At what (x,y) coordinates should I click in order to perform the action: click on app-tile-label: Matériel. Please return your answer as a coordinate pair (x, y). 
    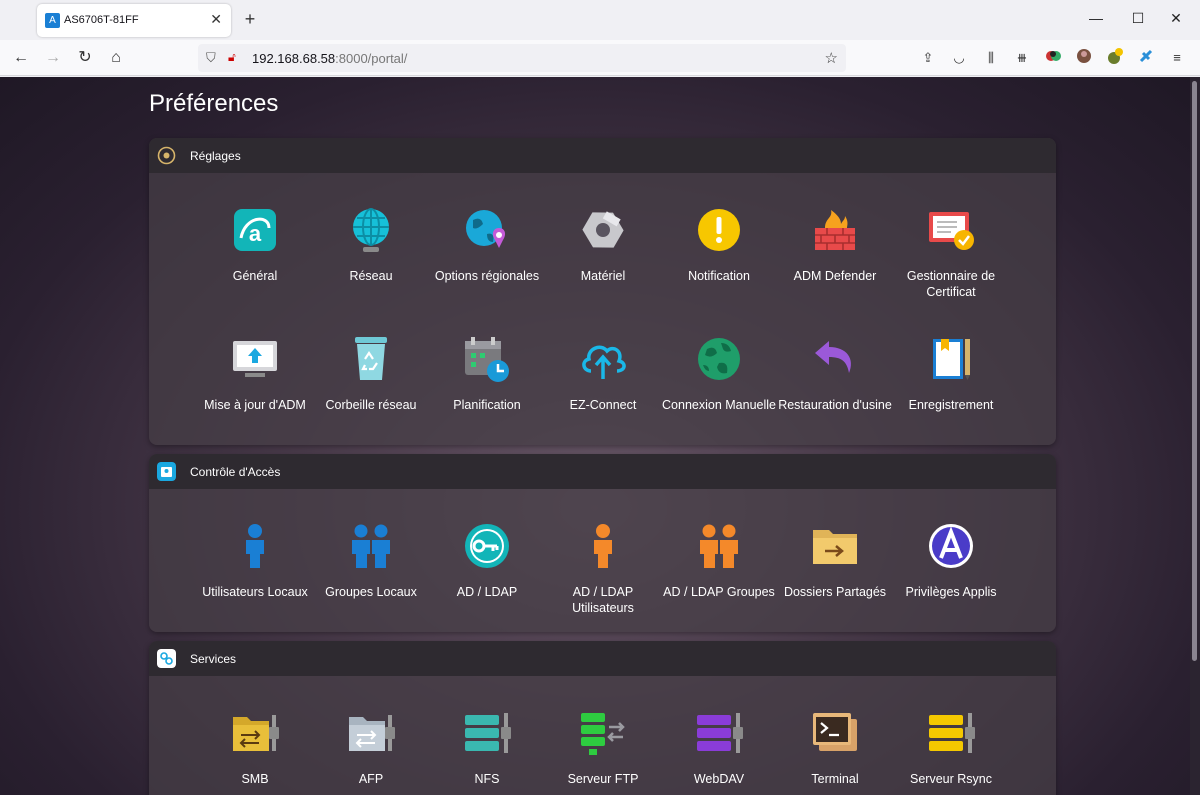
    Looking at the image, I should click on (603, 276).